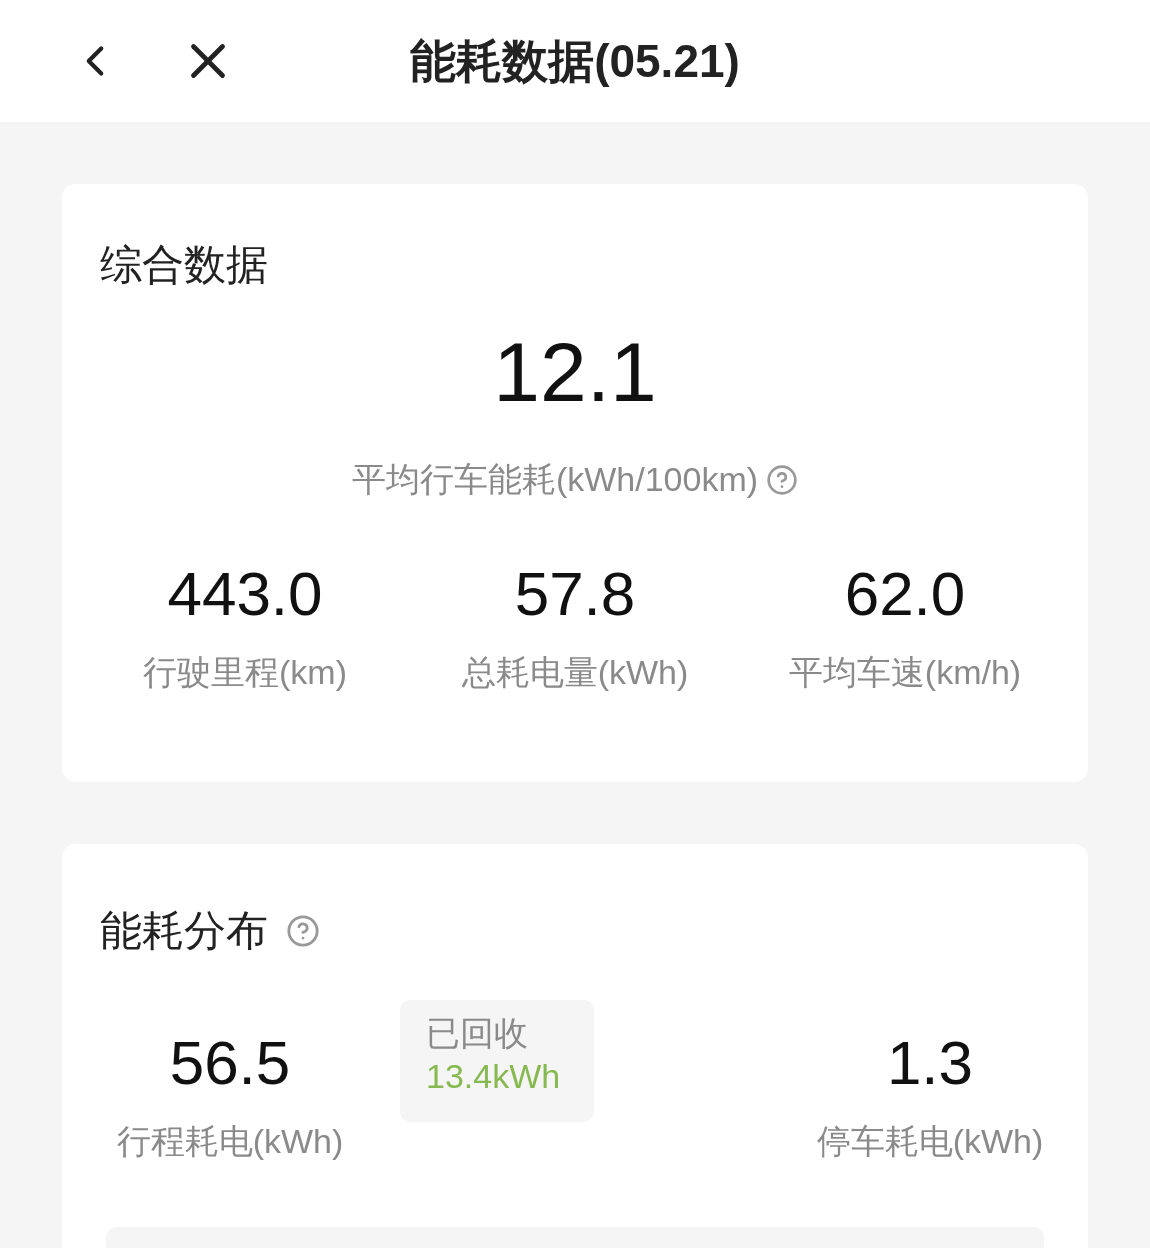 The height and width of the screenshot is (1248, 1150). Describe the element at coordinates (245, 594) in the screenshot. I see `stat-value: 443.0` at that location.